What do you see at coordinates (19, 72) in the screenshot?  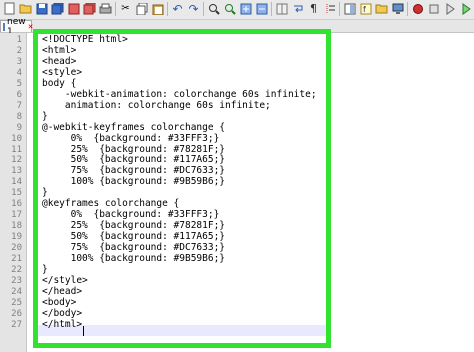 I see `line-number: 4` at bounding box center [19, 72].